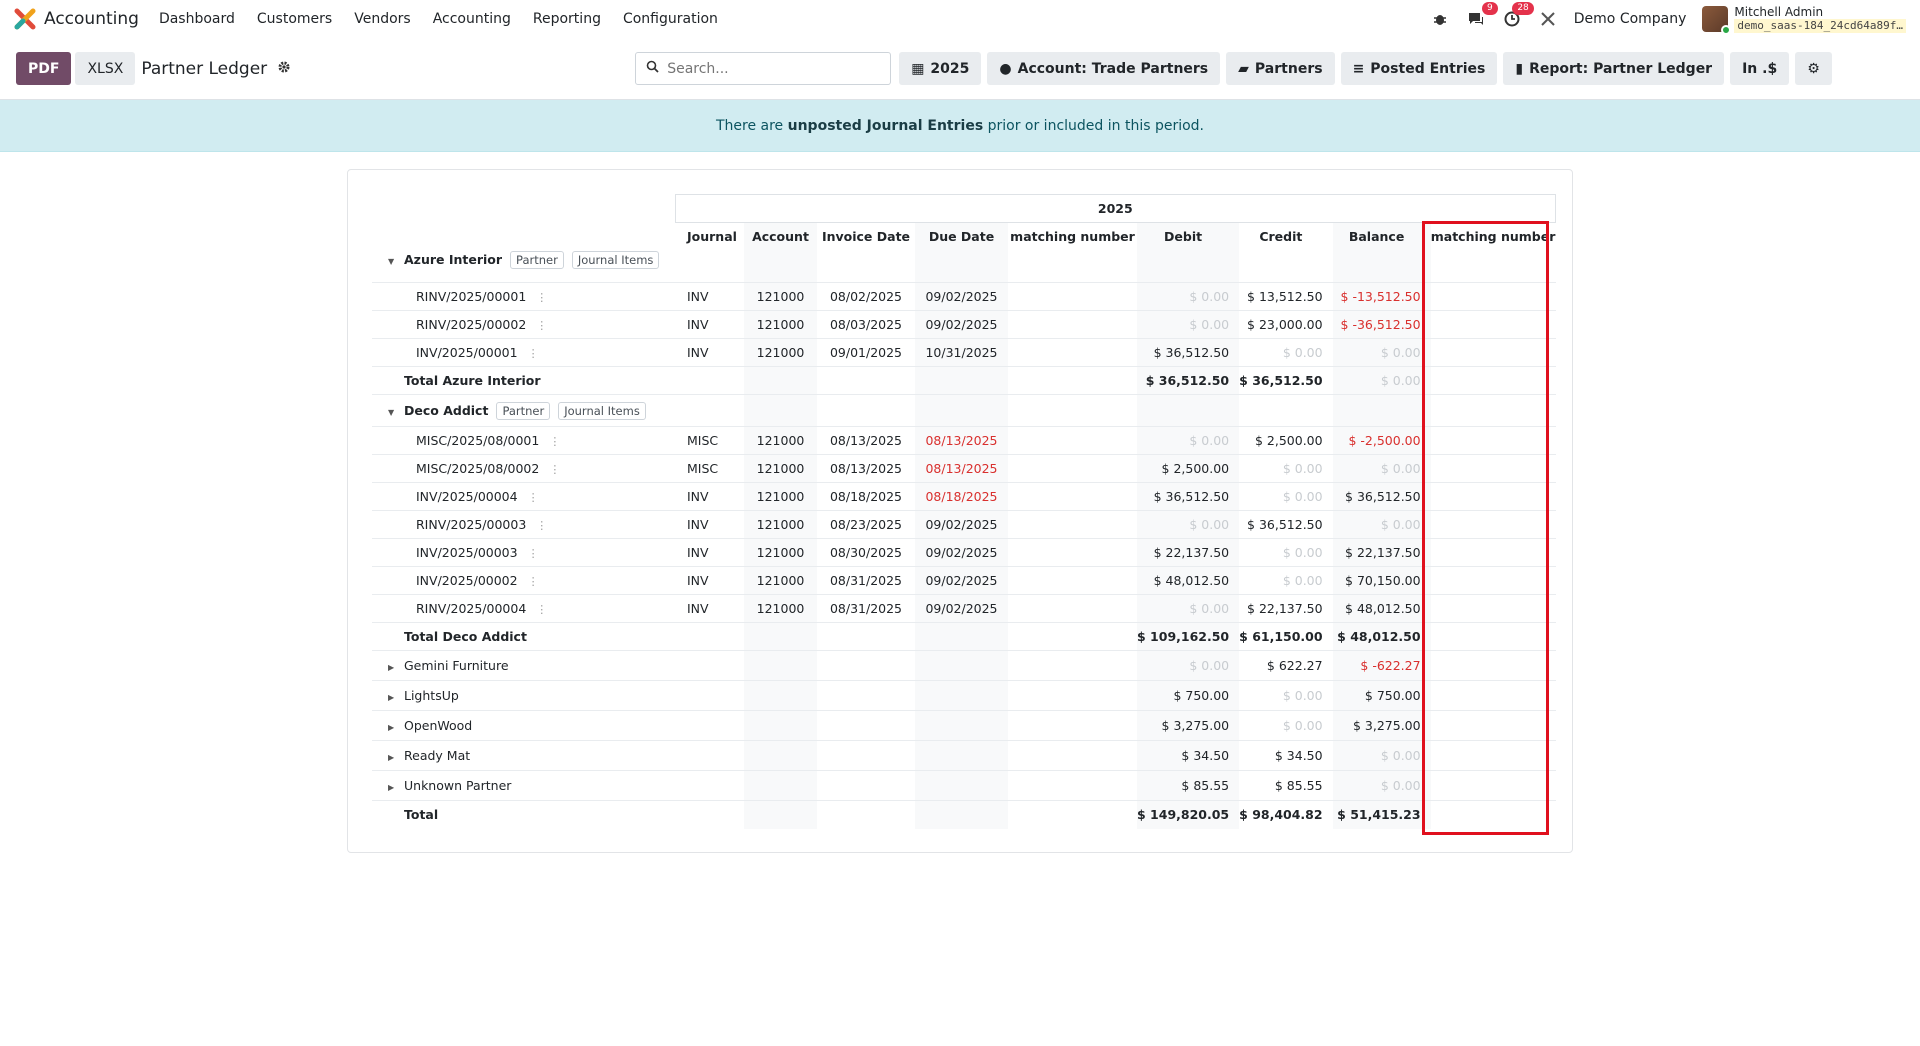  I want to click on messages-icon: 9, so click(1482, 15).